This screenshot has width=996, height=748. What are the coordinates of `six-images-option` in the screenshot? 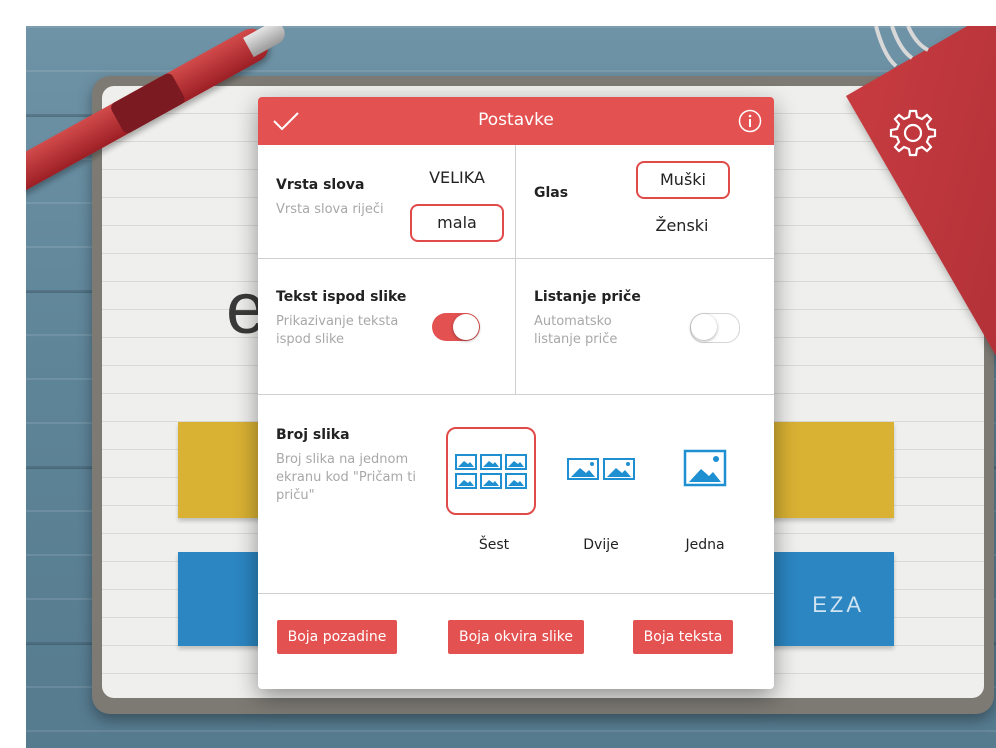 It's located at (491, 471).